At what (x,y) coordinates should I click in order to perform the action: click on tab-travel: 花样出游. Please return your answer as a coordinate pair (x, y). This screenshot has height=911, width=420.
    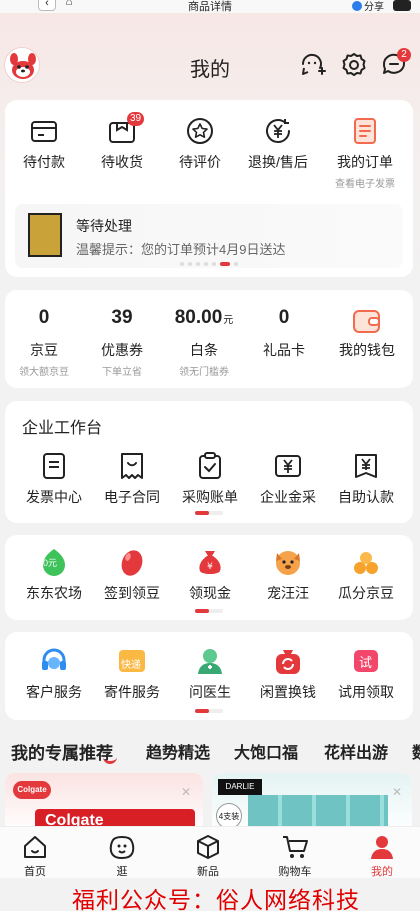
    Looking at the image, I should click on (356, 751).